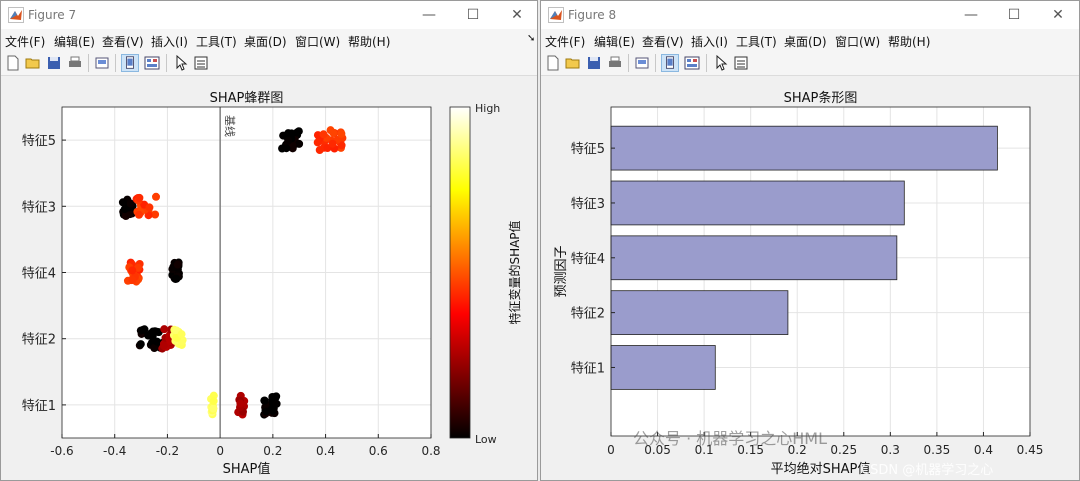  What do you see at coordinates (588, 259) in the screenshot?
I see `y-tick-label: 特征4` at bounding box center [588, 259].